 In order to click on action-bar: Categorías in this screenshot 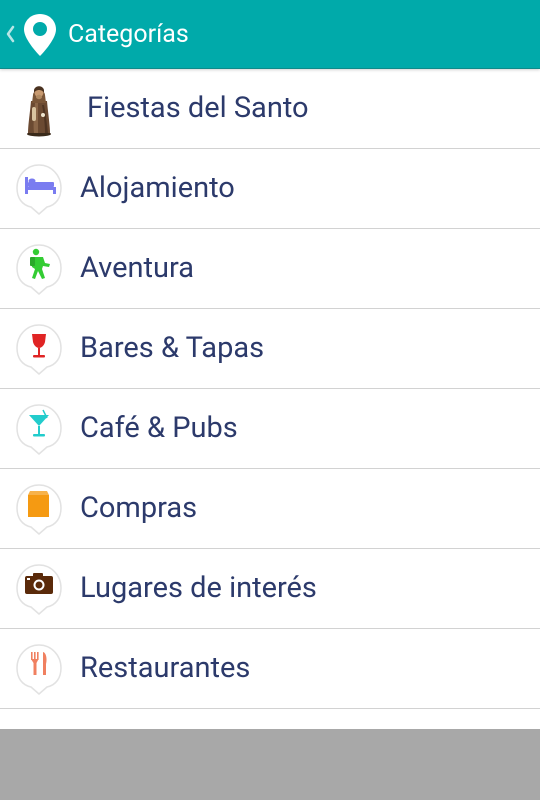, I will do `click(270, 34)`.